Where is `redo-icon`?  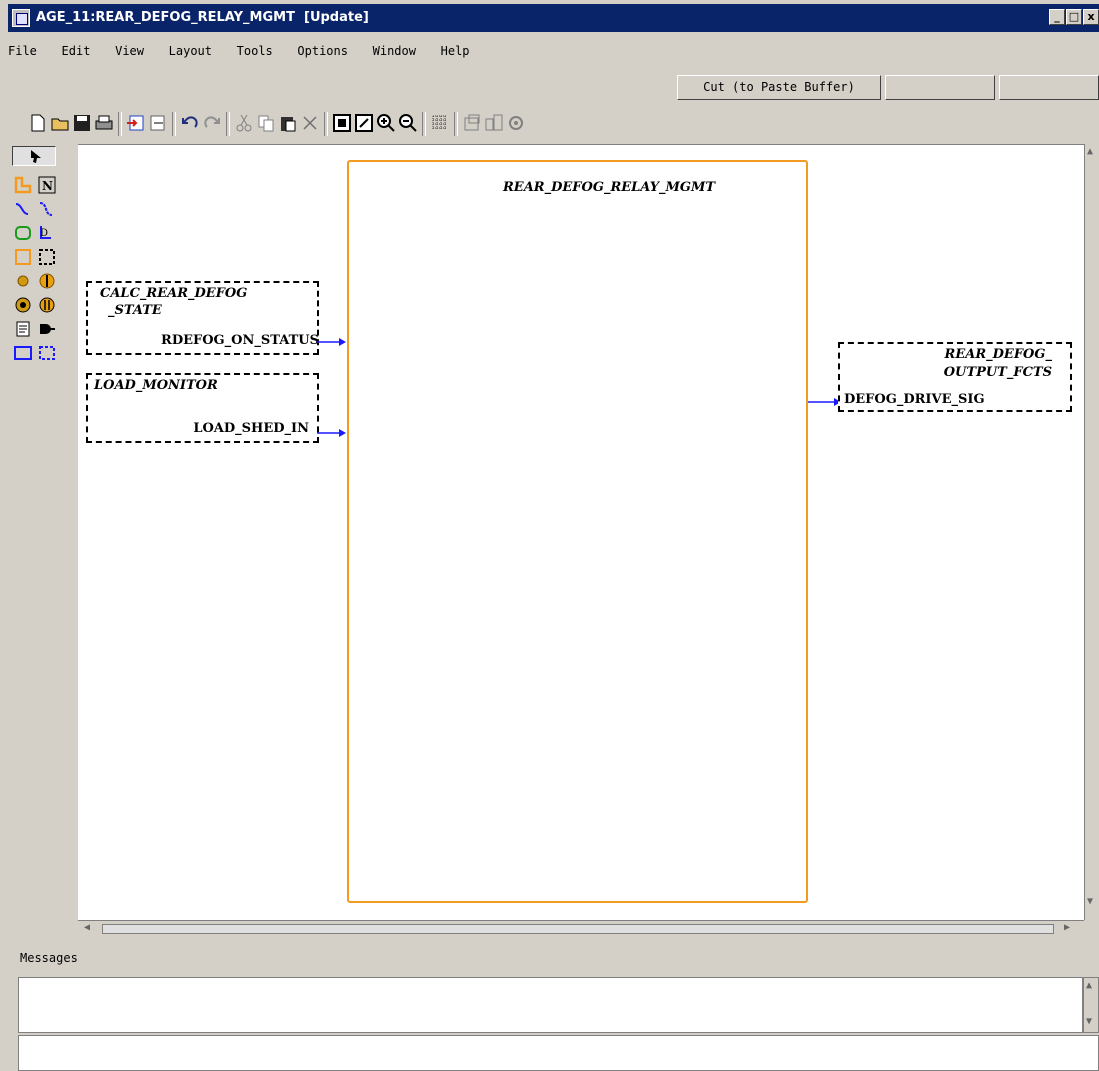
redo-icon is located at coordinates (212, 123).